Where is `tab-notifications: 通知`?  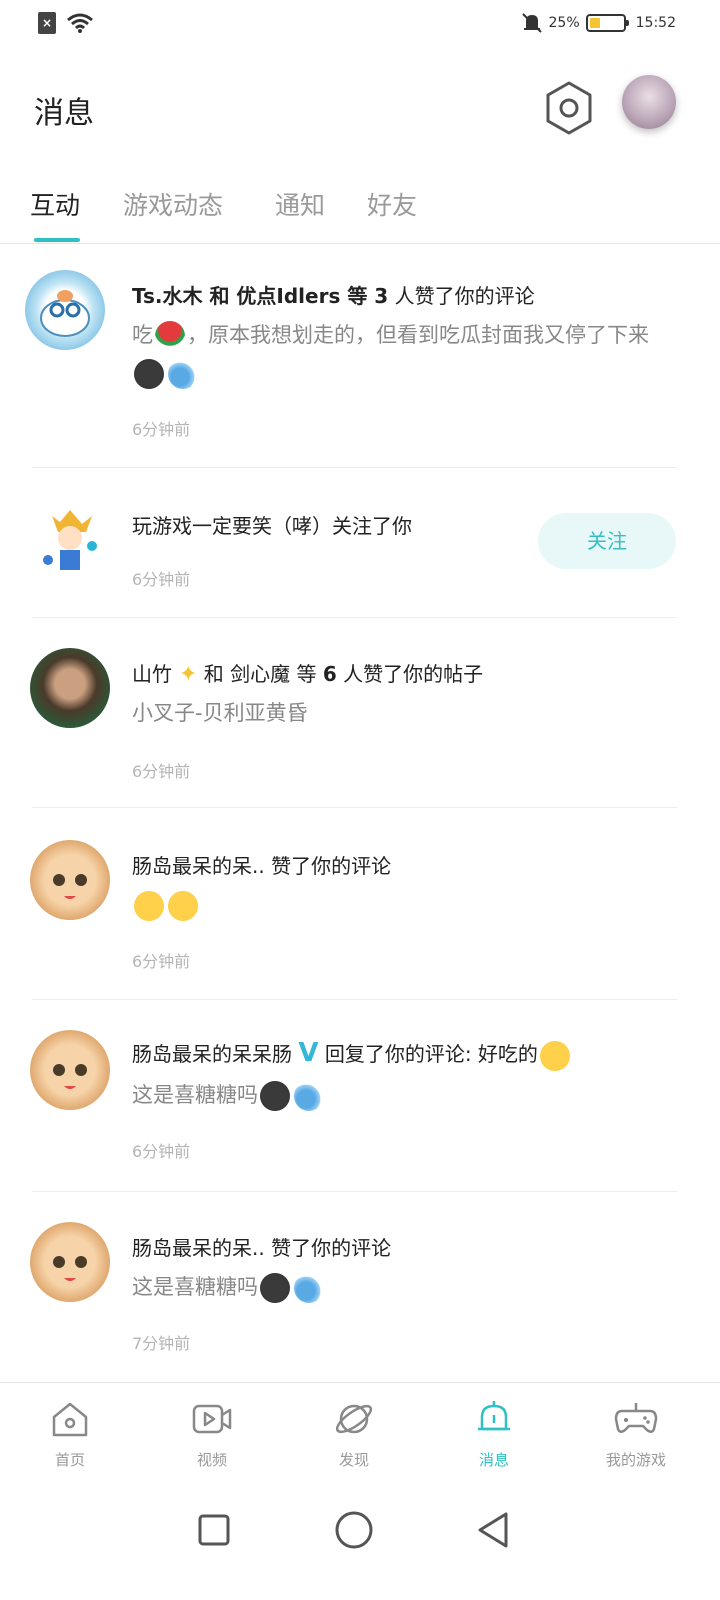 tab-notifications: 通知 is located at coordinates (300, 204).